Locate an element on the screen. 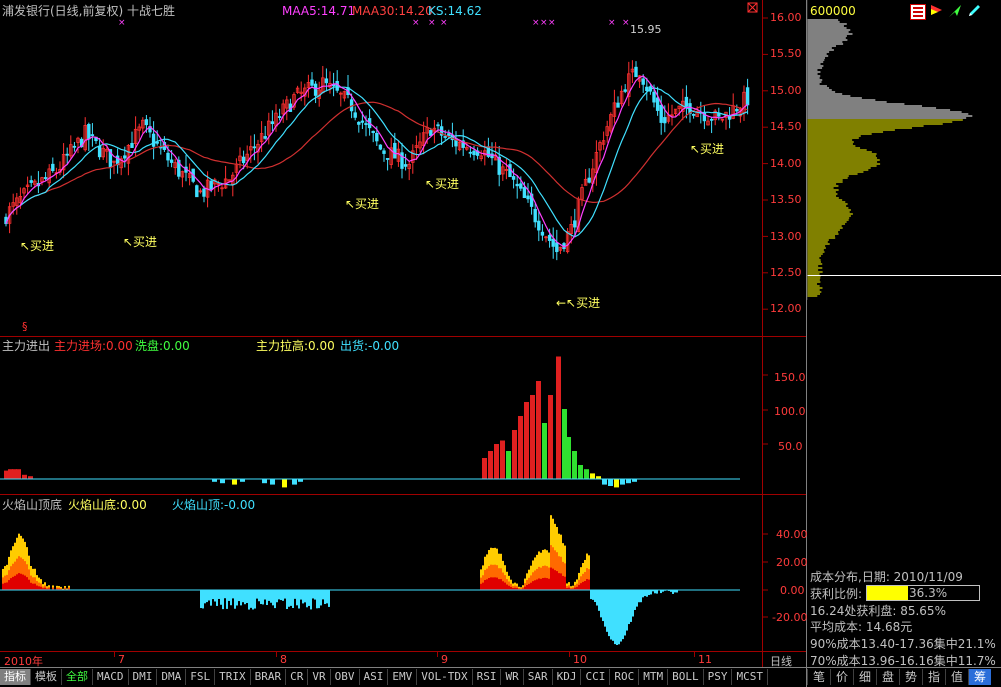  tab-cci: CCI is located at coordinates (596, 677).